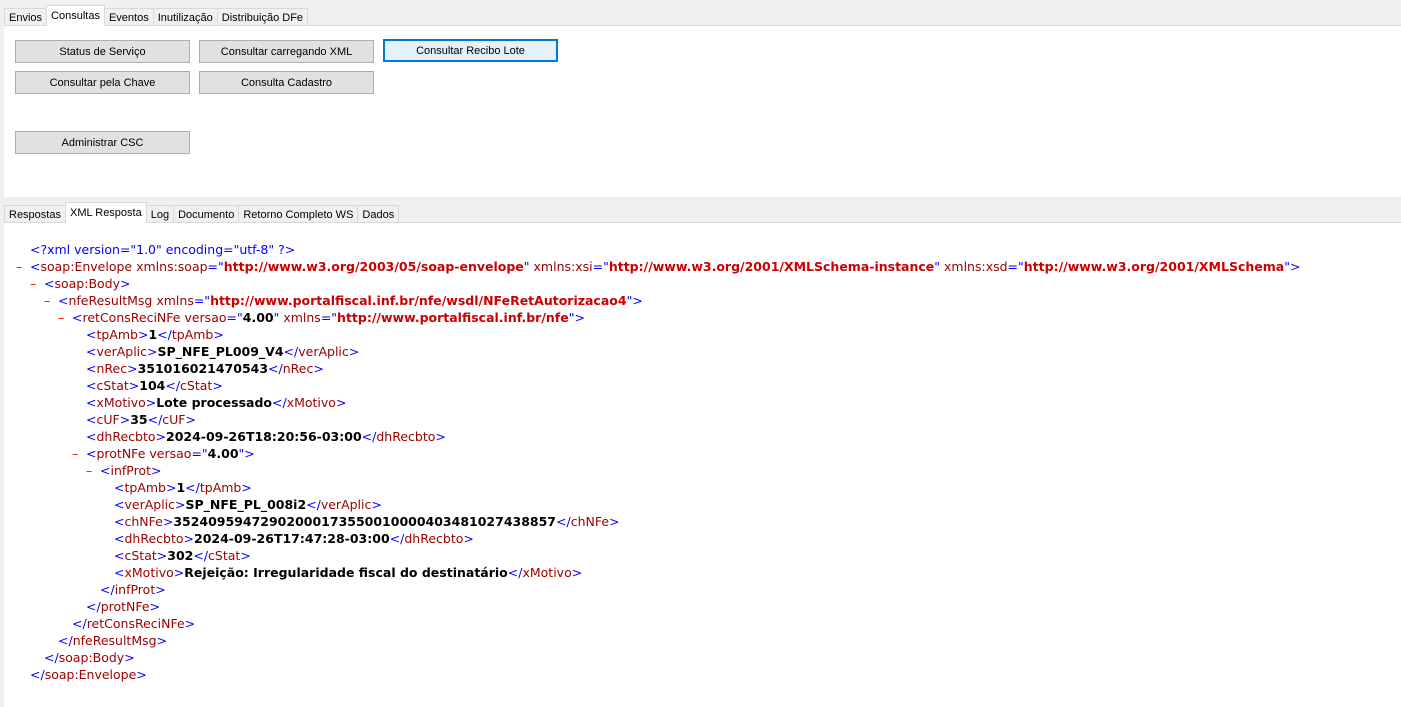  I want to click on administrar-csc-button: Administrar CSC, so click(102, 142).